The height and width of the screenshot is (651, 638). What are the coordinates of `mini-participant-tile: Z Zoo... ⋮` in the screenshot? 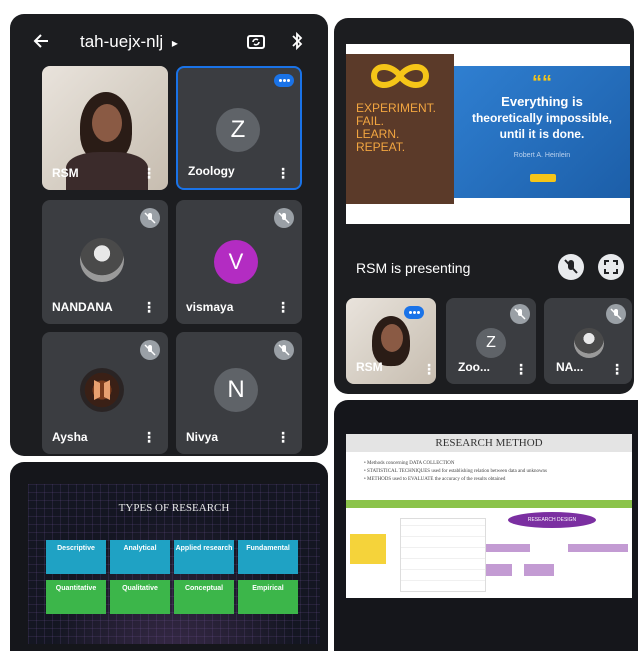 It's located at (491, 341).